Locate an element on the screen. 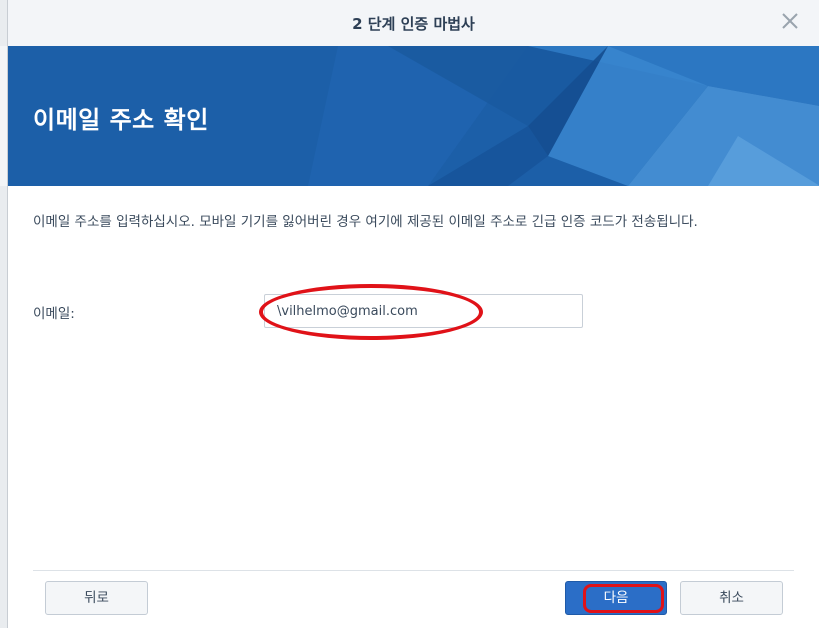 The image size is (819, 628). close-icon is located at coordinates (790, 21).